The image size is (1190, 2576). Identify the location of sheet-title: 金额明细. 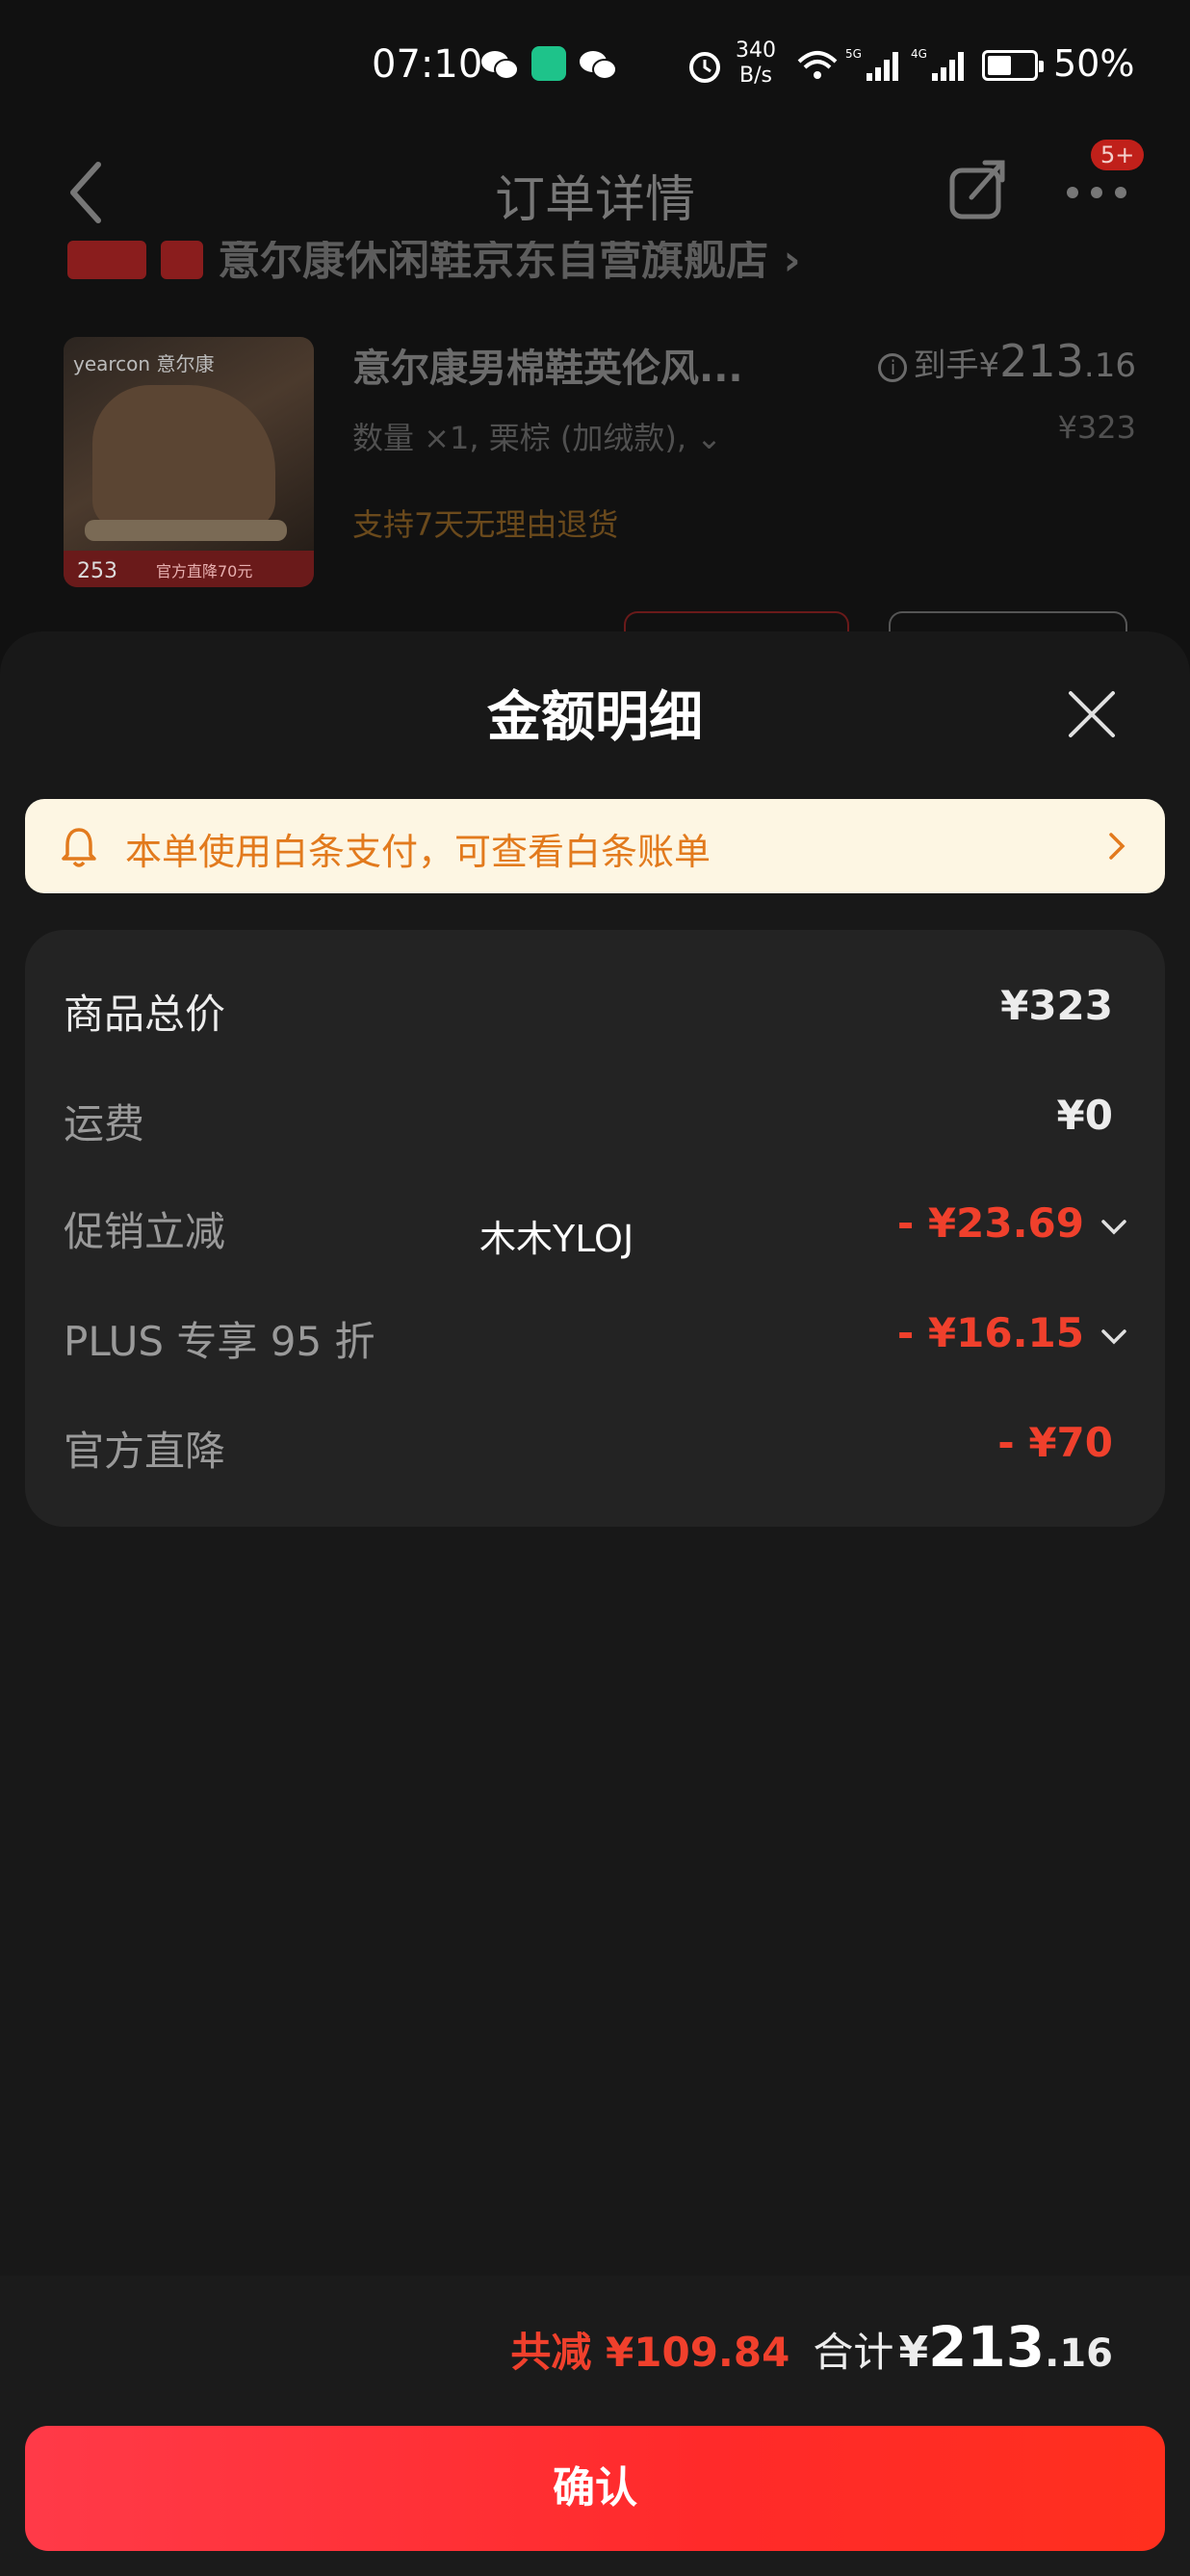
(595, 718).